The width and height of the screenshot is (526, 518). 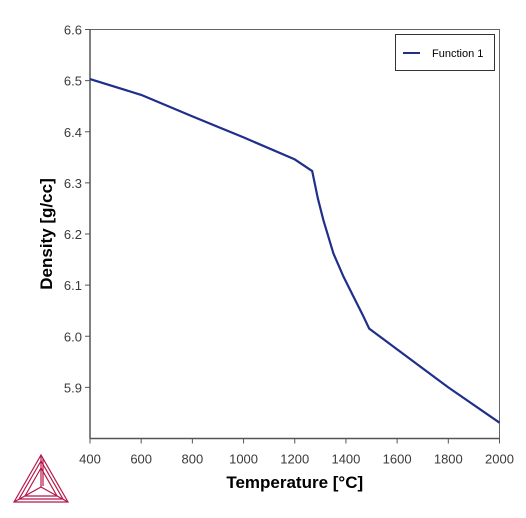 What do you see at coordinates (73, 336) in the screenshot?
I see `y-tick-label: 6.0` at bounding box center [73, 336].